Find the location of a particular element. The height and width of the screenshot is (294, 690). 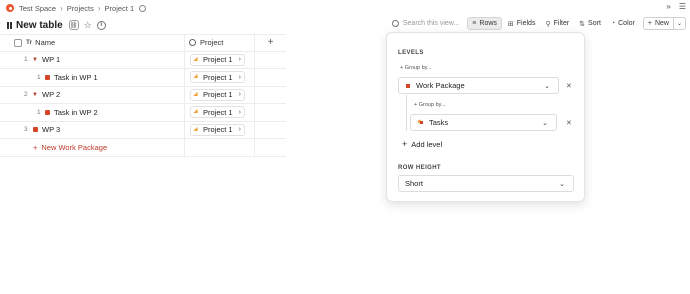

expand-icon: » is located at coordinates (668, 6).